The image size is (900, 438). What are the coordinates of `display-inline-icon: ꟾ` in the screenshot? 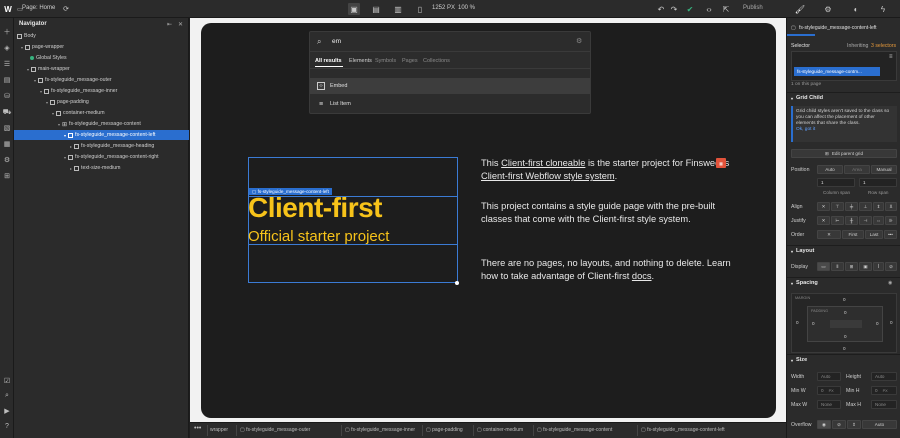 It's located at (878, 266).